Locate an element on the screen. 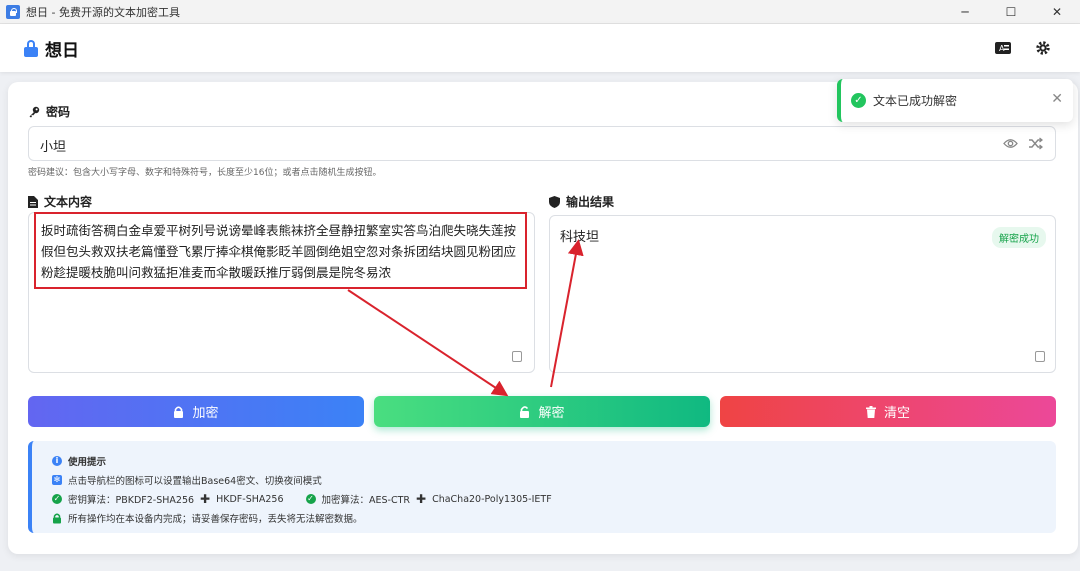 This screenshot has width=1080, height=571. info-icon: i is located at coordinates (57, 461).